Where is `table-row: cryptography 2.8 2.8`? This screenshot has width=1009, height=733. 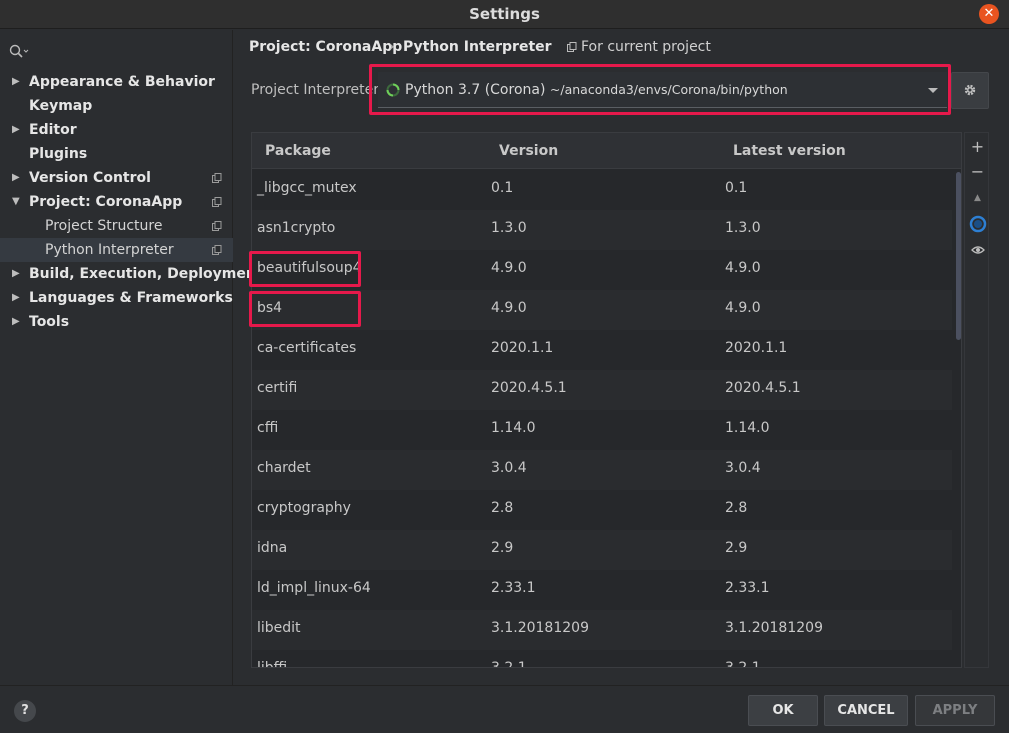 table-row: cryptography 2.8 2.8 is located at coordinates (602, 510).